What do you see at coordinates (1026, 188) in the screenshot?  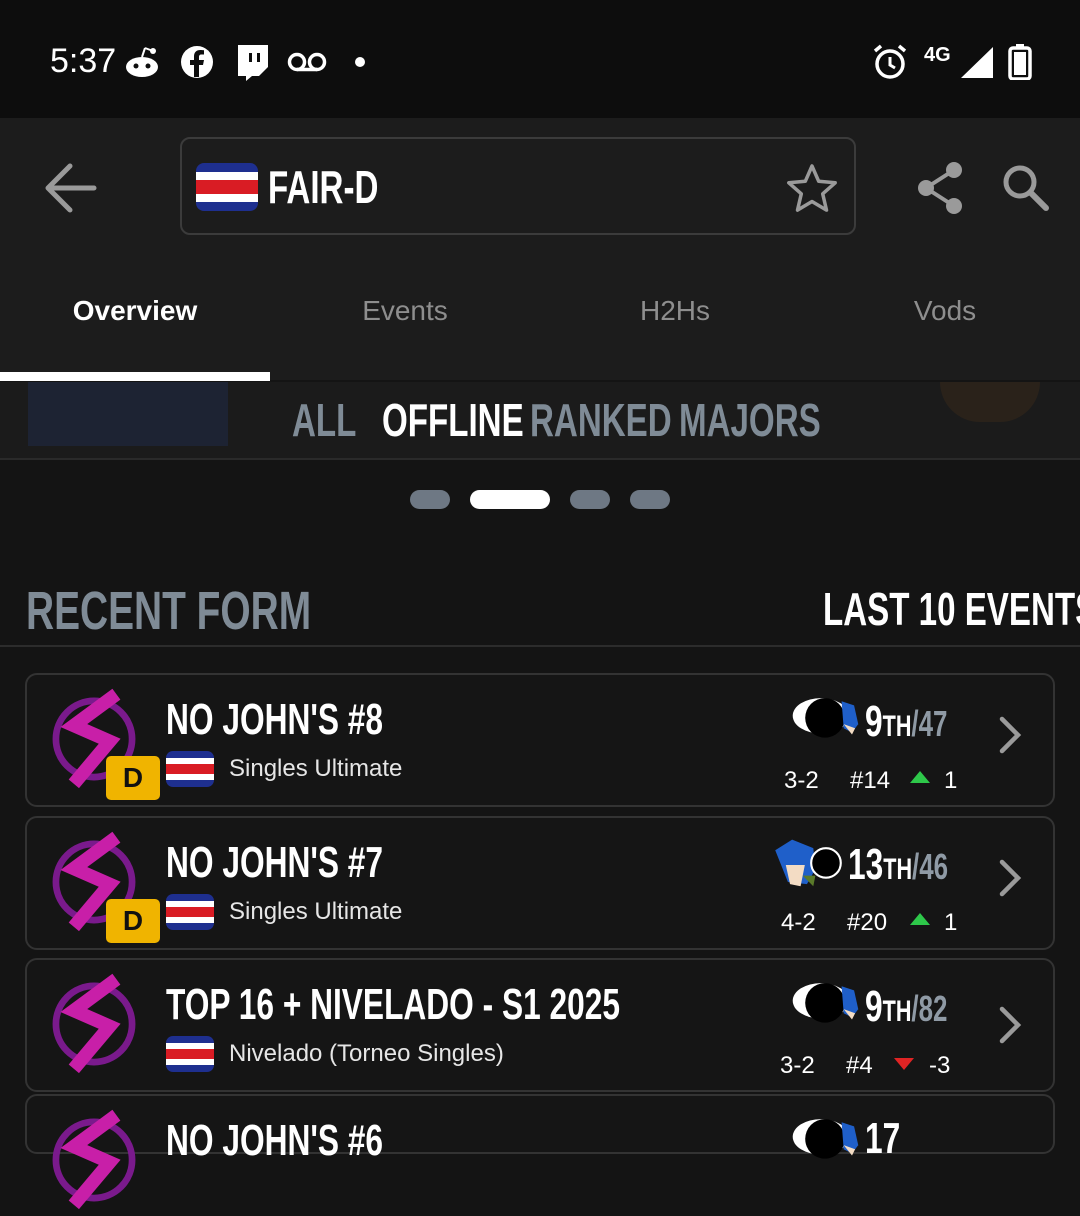 I see `search-icon` at bounding box center [1026, 188].